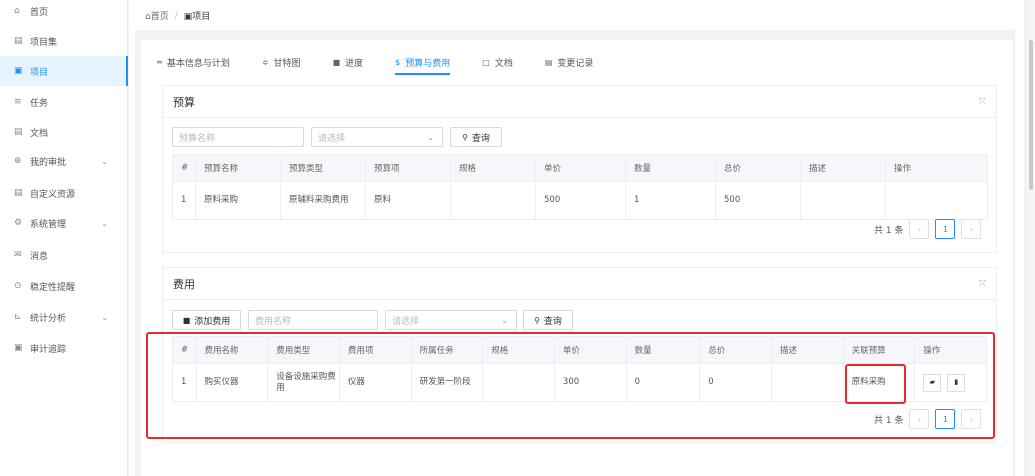 Image resolution: width=1035 pixels, height=476 pixels. I want to click on table-cell: 500, so click(580, 200).